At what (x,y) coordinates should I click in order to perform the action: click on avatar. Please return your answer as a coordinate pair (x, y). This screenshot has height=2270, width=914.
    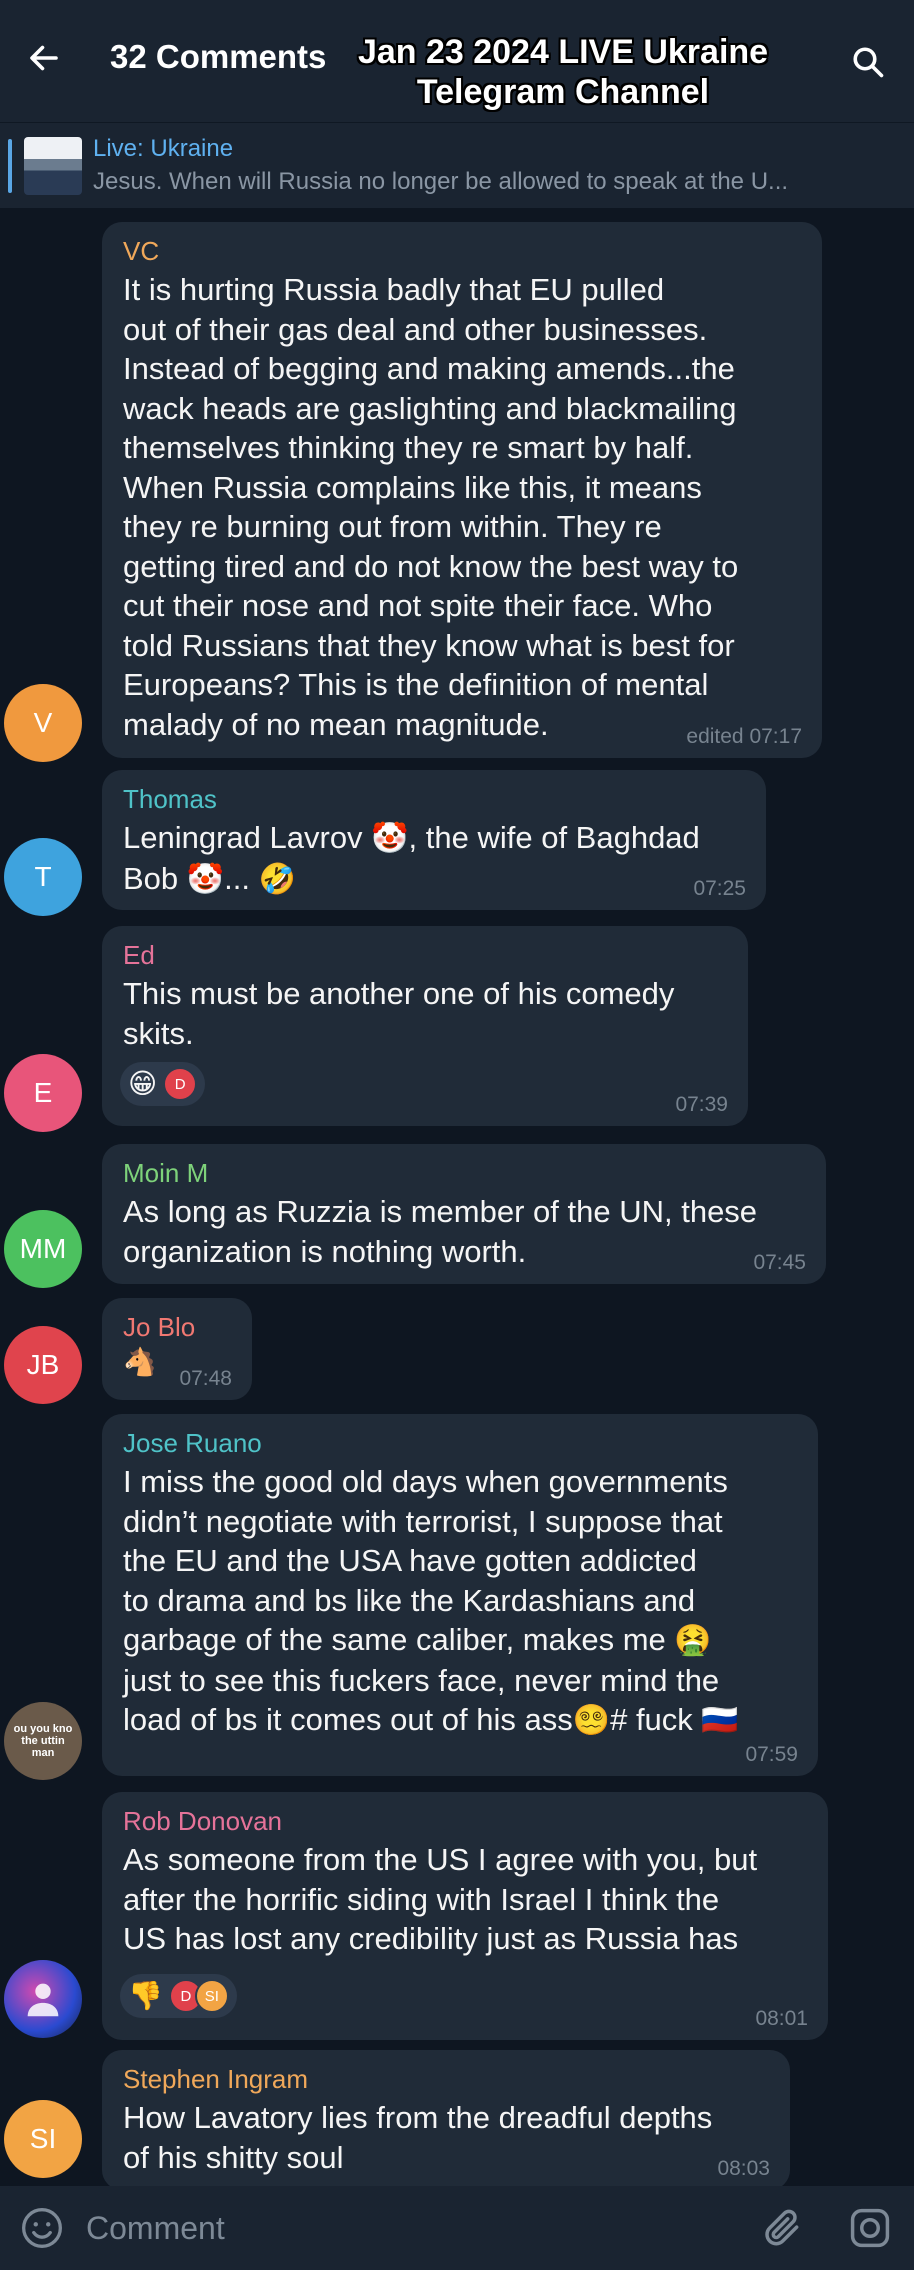
    Looking at the image, I should click on (43, 1999).